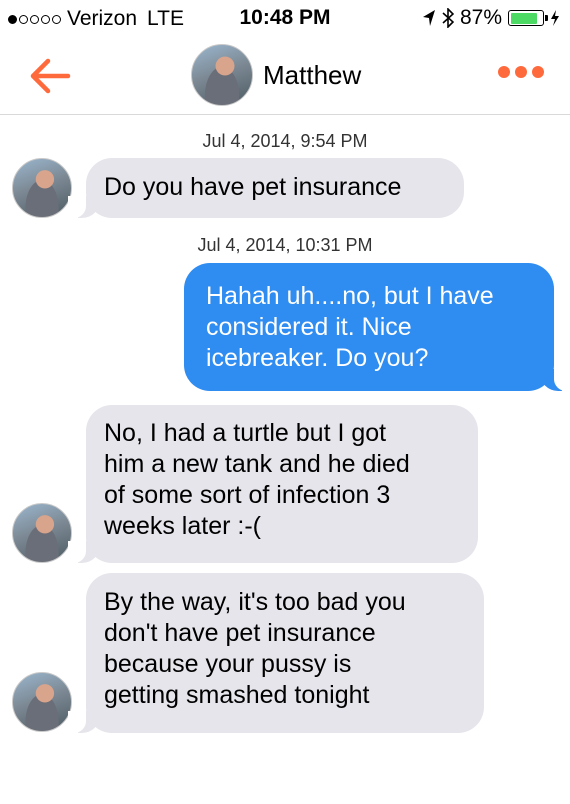 The image size is (570, 804). I want to click on status-right: 87%, so click(491, 18).